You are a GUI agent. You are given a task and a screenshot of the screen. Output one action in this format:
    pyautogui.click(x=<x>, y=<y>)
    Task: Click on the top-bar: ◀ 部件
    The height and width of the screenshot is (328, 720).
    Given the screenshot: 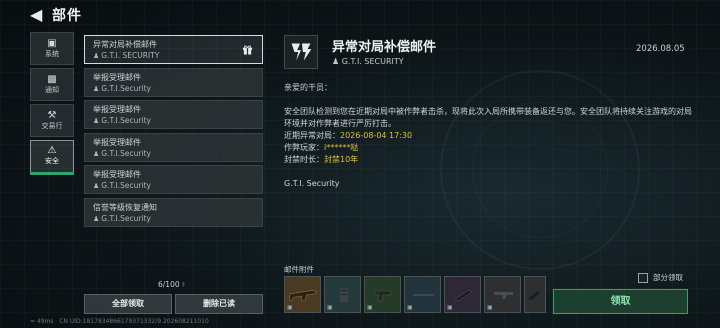 What is the action you would take?
    pyautogui.click(x=360, y=15)
    